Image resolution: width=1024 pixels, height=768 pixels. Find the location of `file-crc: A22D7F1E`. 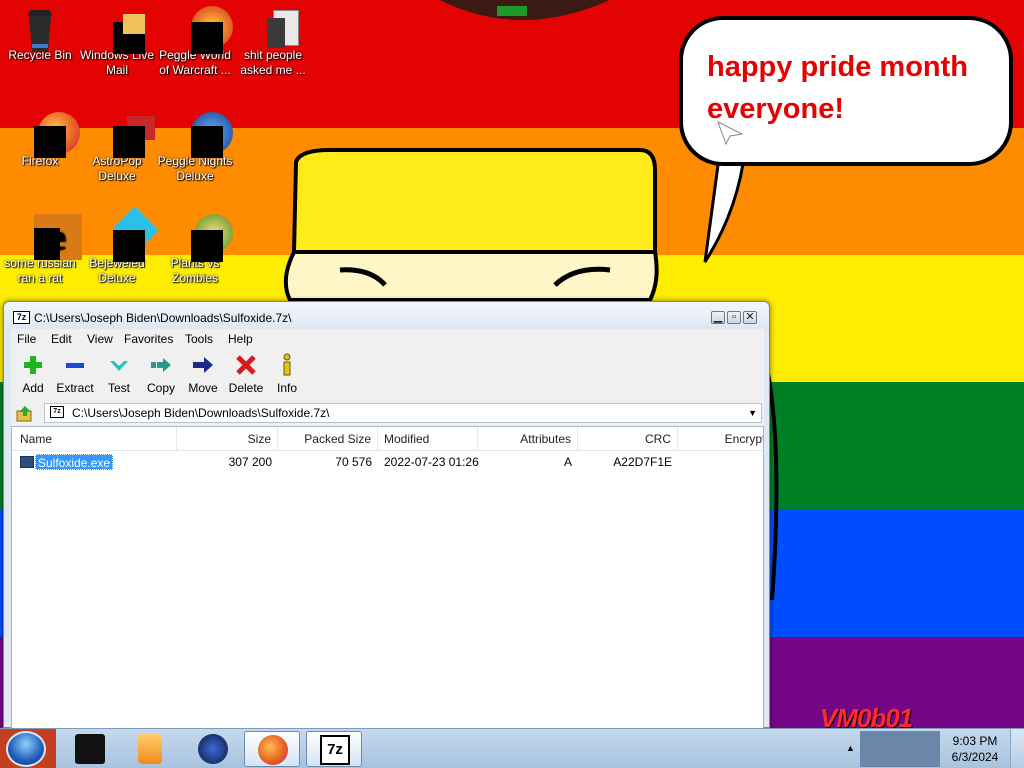

file-crc: A22D7F1E is located at coordinates (642, 462).